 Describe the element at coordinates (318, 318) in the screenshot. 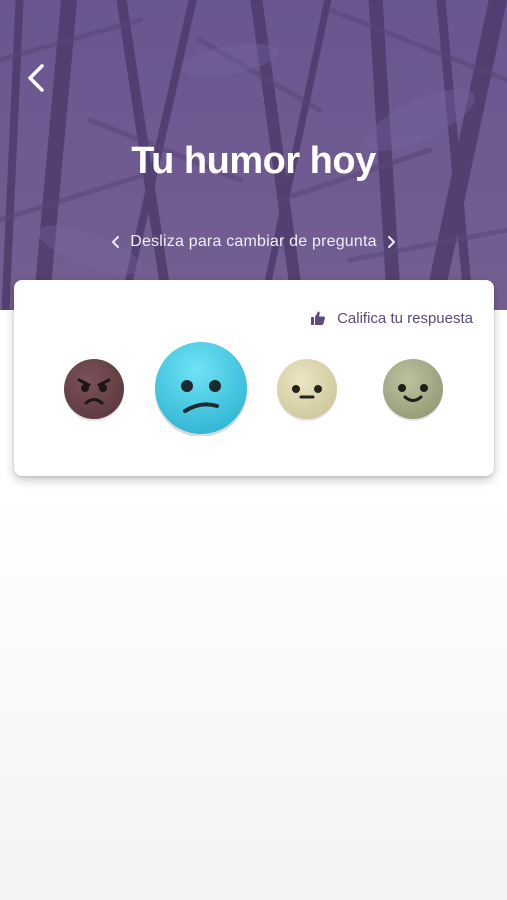

I see `thumbs-up-icon` at that location.